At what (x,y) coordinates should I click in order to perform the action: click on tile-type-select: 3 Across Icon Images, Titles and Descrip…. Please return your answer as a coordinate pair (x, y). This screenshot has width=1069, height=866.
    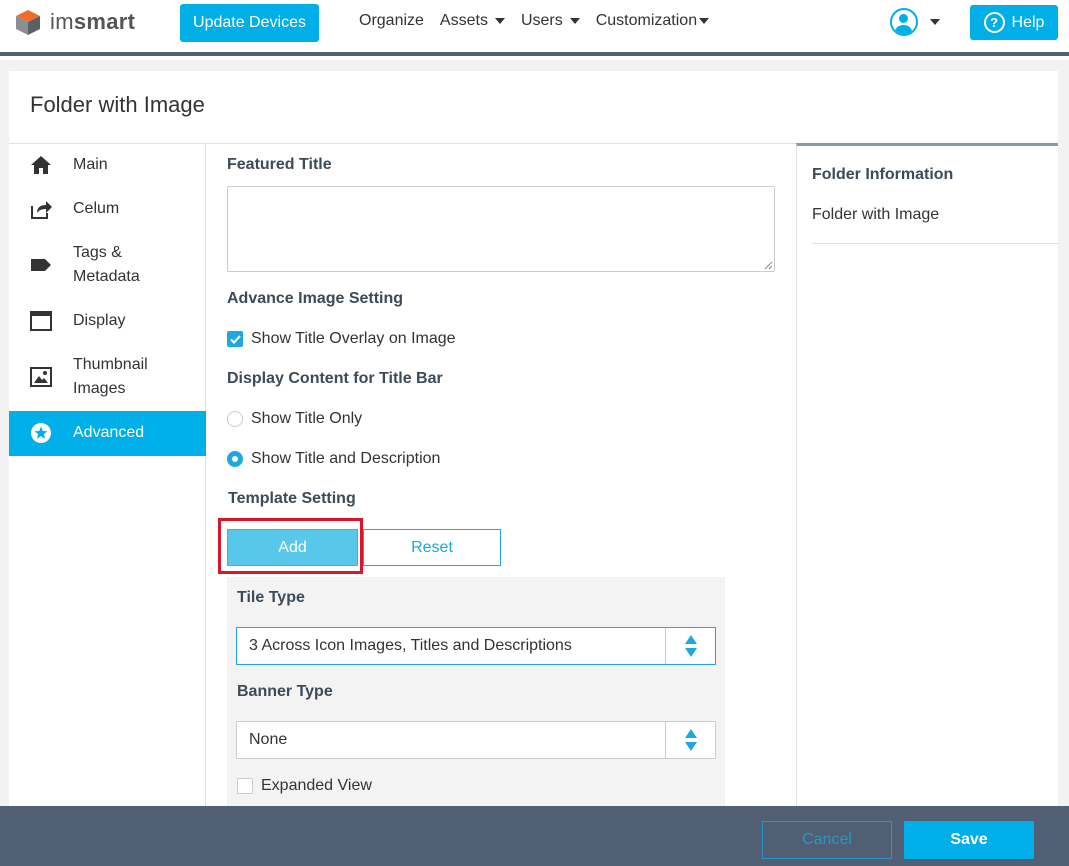
    Looking at the image, I should click on (476, 646).